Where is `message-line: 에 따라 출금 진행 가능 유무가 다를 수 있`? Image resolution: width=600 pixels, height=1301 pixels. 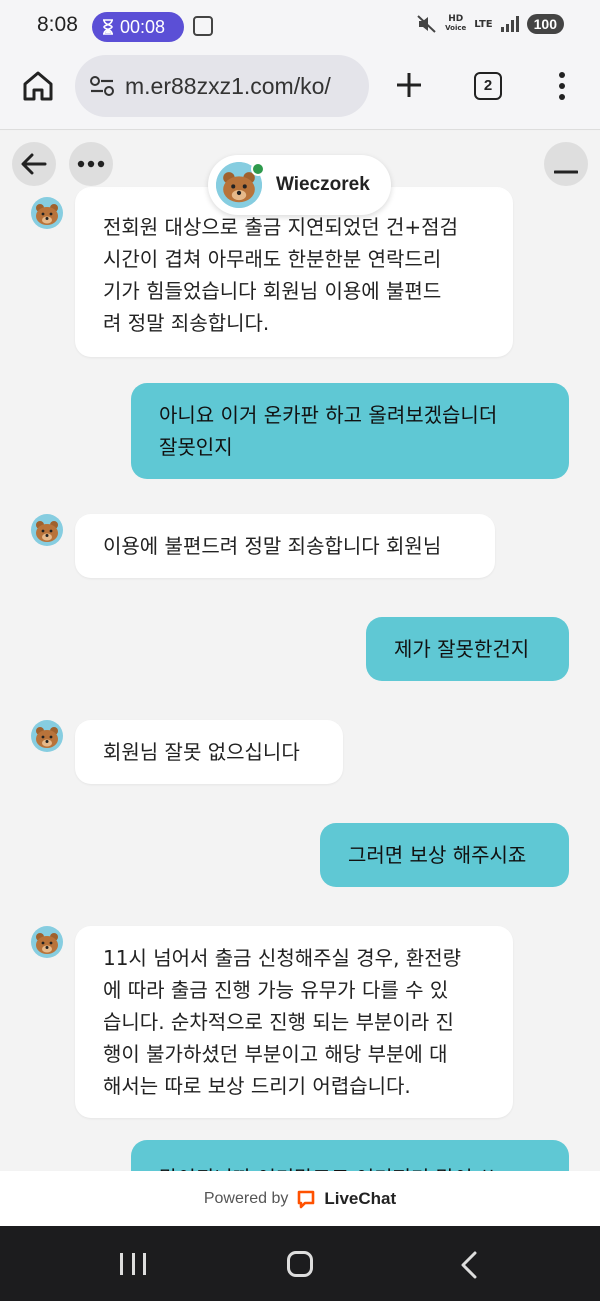 message-line: 에 따라 출금 진행 가능 유무가 다를 수 있 is located at coordinates (276, 990).